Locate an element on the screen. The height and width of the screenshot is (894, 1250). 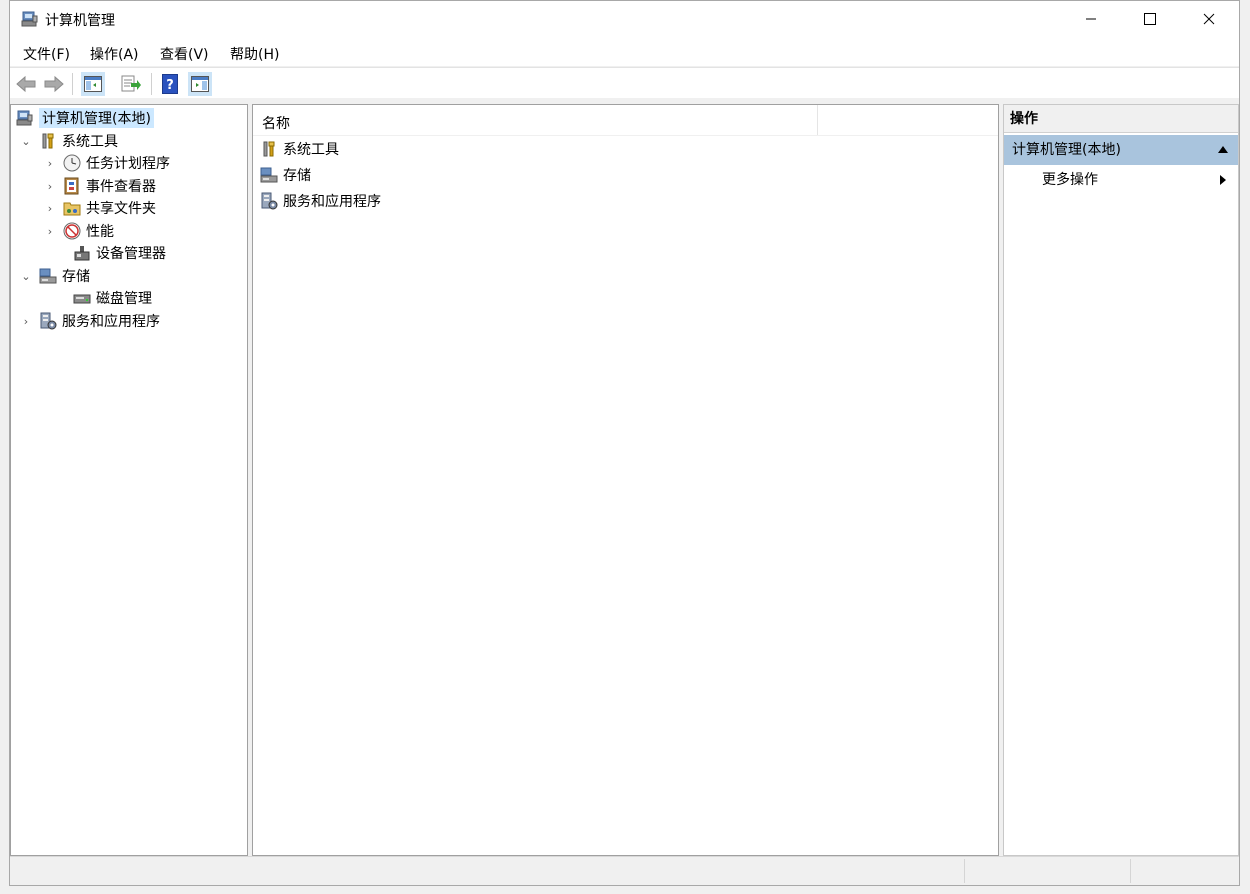
submenu-arrow-icon is located at coordinates (1223, 180).